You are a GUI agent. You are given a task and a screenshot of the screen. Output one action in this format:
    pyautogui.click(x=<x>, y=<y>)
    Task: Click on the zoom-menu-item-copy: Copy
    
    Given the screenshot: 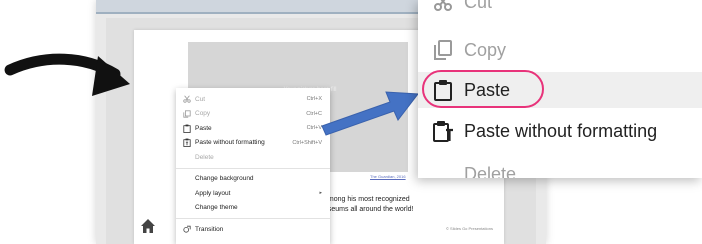 What is the action you would take?
    pyautogui.click(x=560, y=50)
    